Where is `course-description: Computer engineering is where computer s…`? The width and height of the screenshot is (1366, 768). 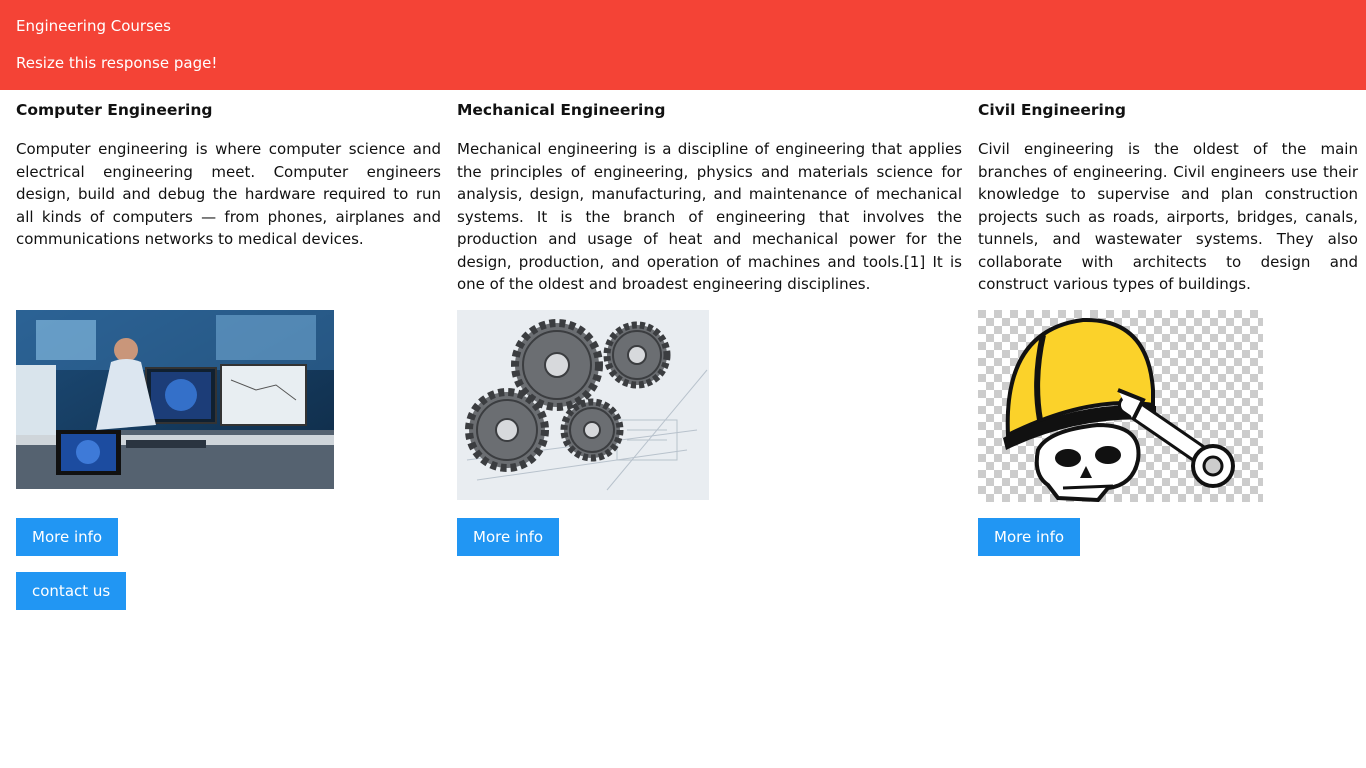 course-description: Computer engineering is where computer s… is located at coordinates (228, 194).